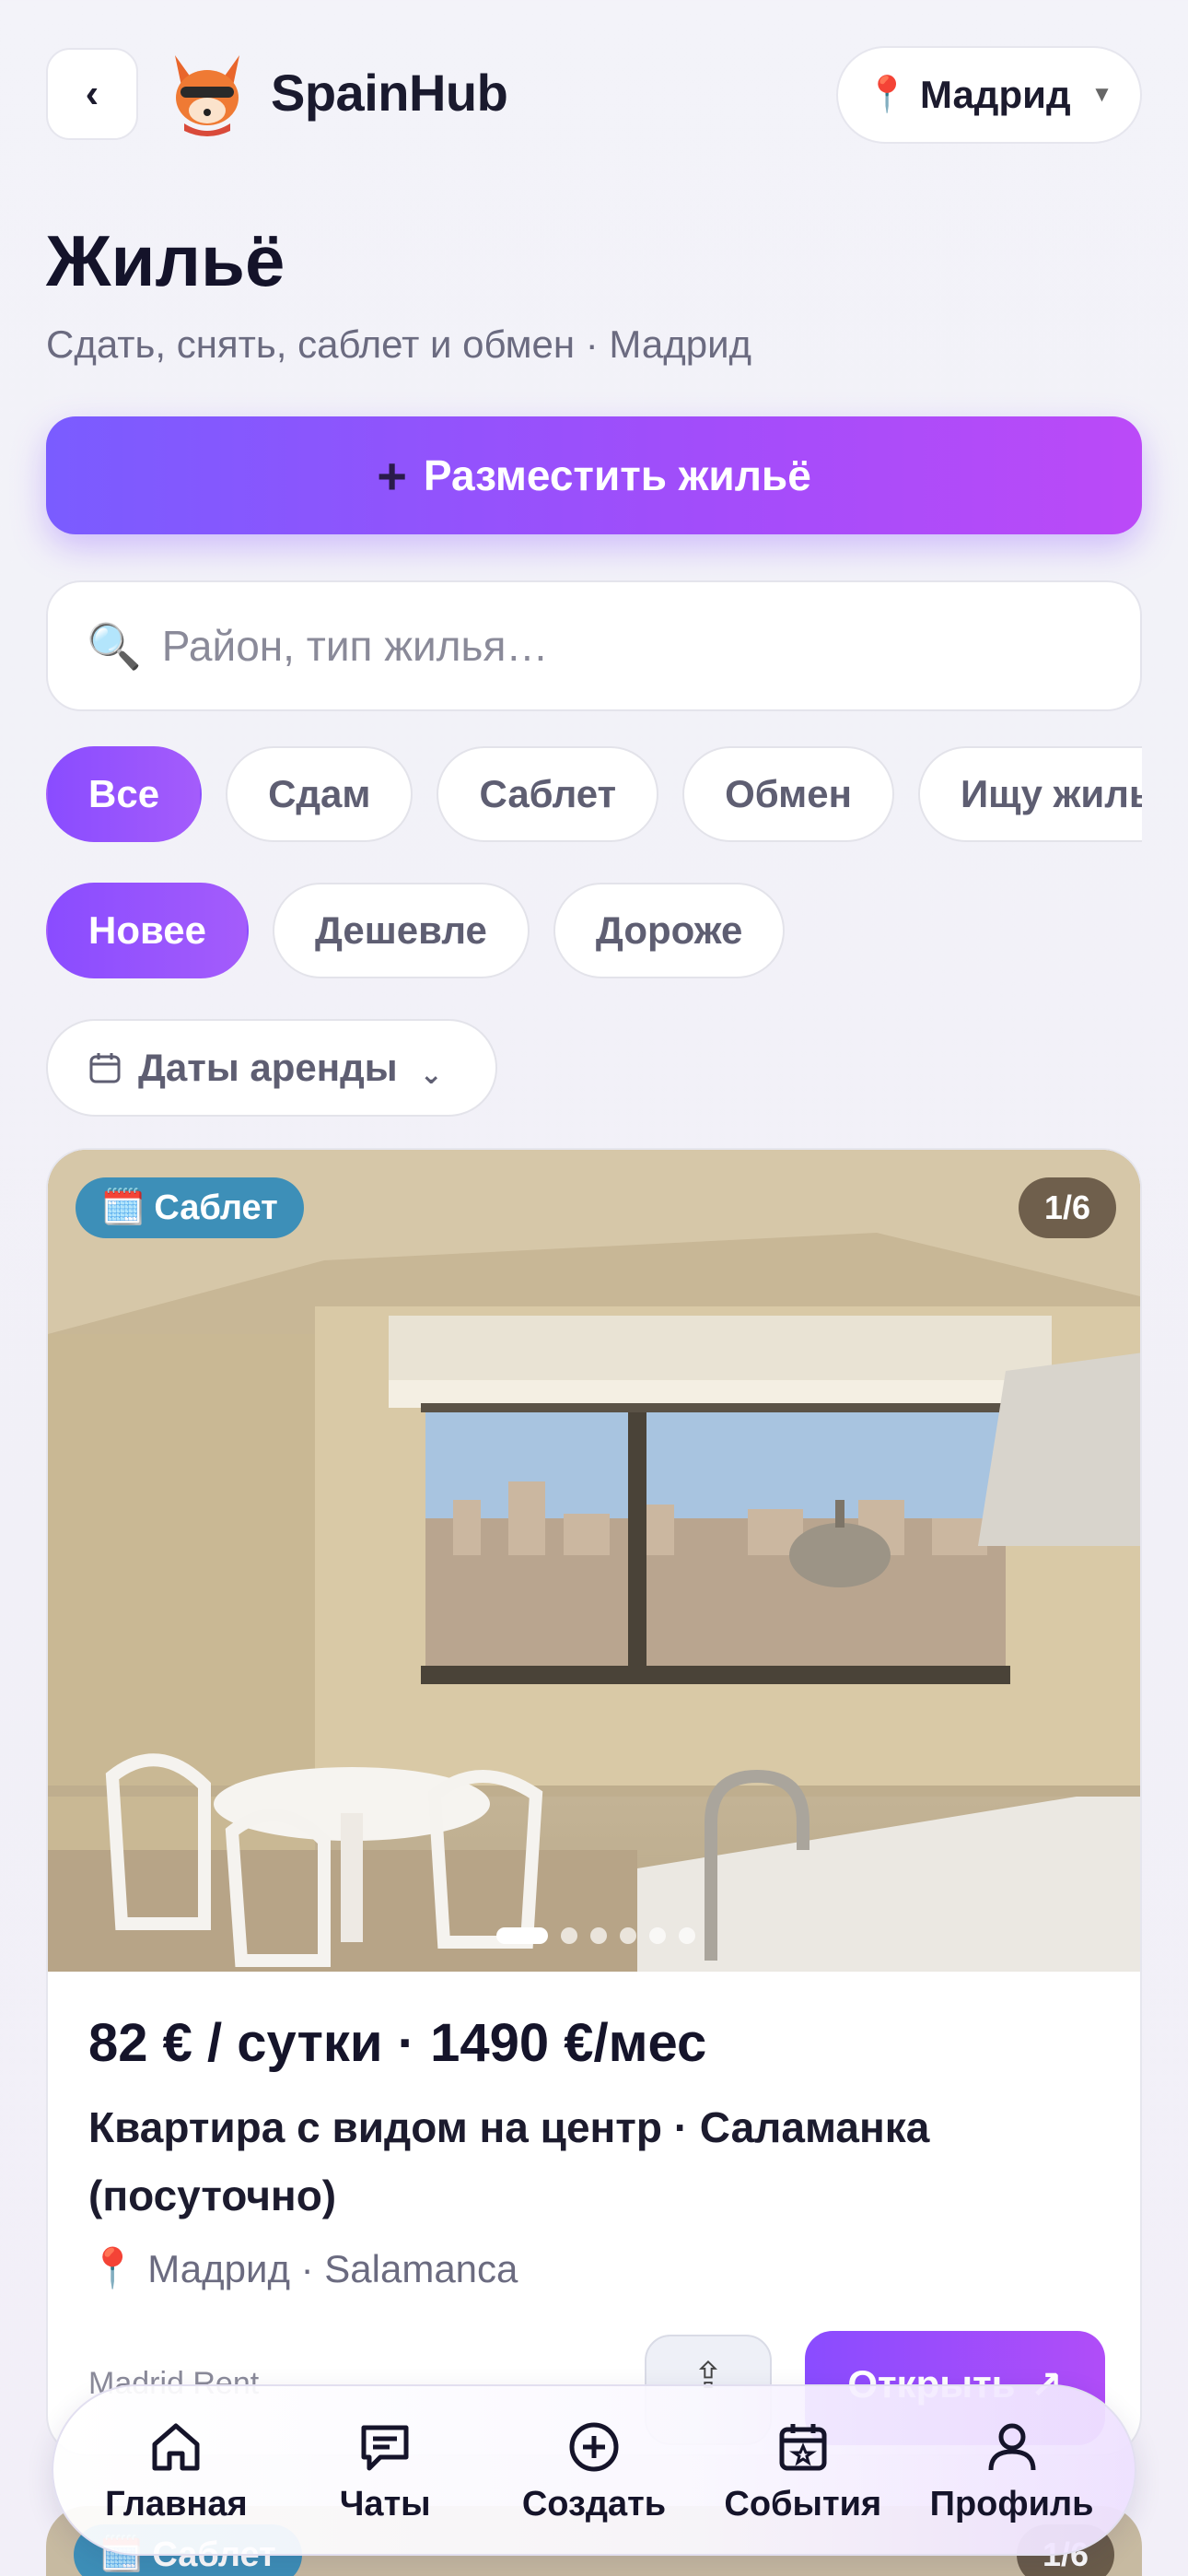 The height and width of the screenshot is (2576, 1188). What do you see at coordinates (1029, 794) in the screenshot?
I see `chip-looking: Ищу жилье` at bounding box center [1029, 794].